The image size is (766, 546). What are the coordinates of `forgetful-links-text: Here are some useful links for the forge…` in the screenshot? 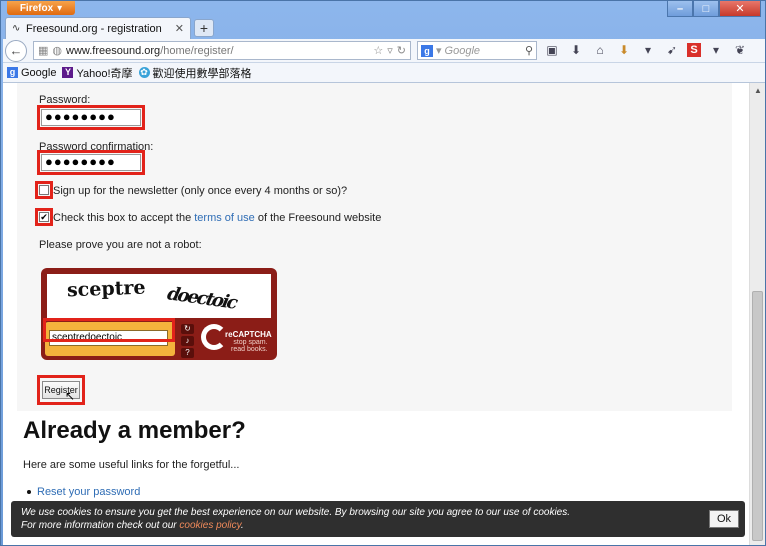 It's located at (131, 465).